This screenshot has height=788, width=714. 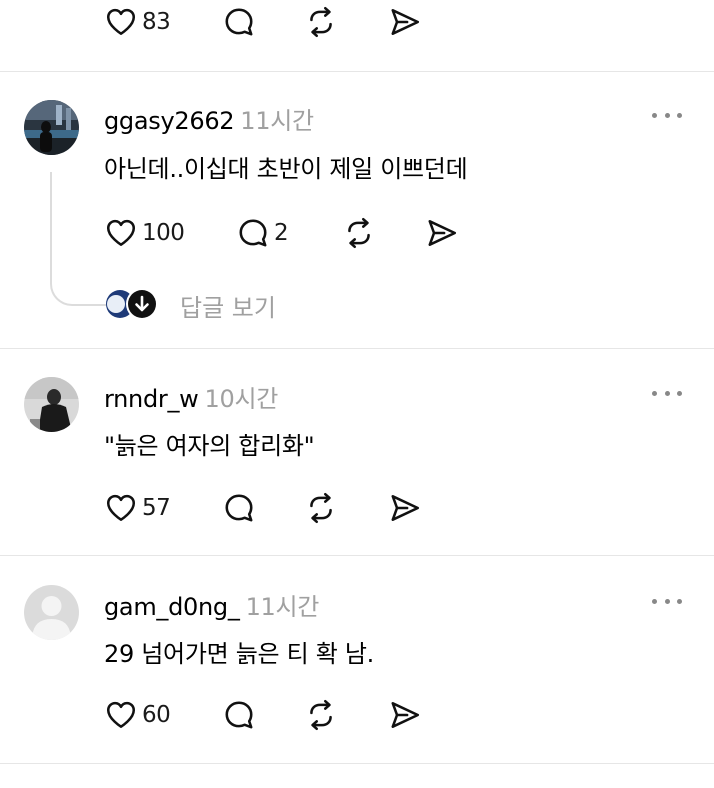 I want to click on reply-count: 2, so click(x=281, y=233).